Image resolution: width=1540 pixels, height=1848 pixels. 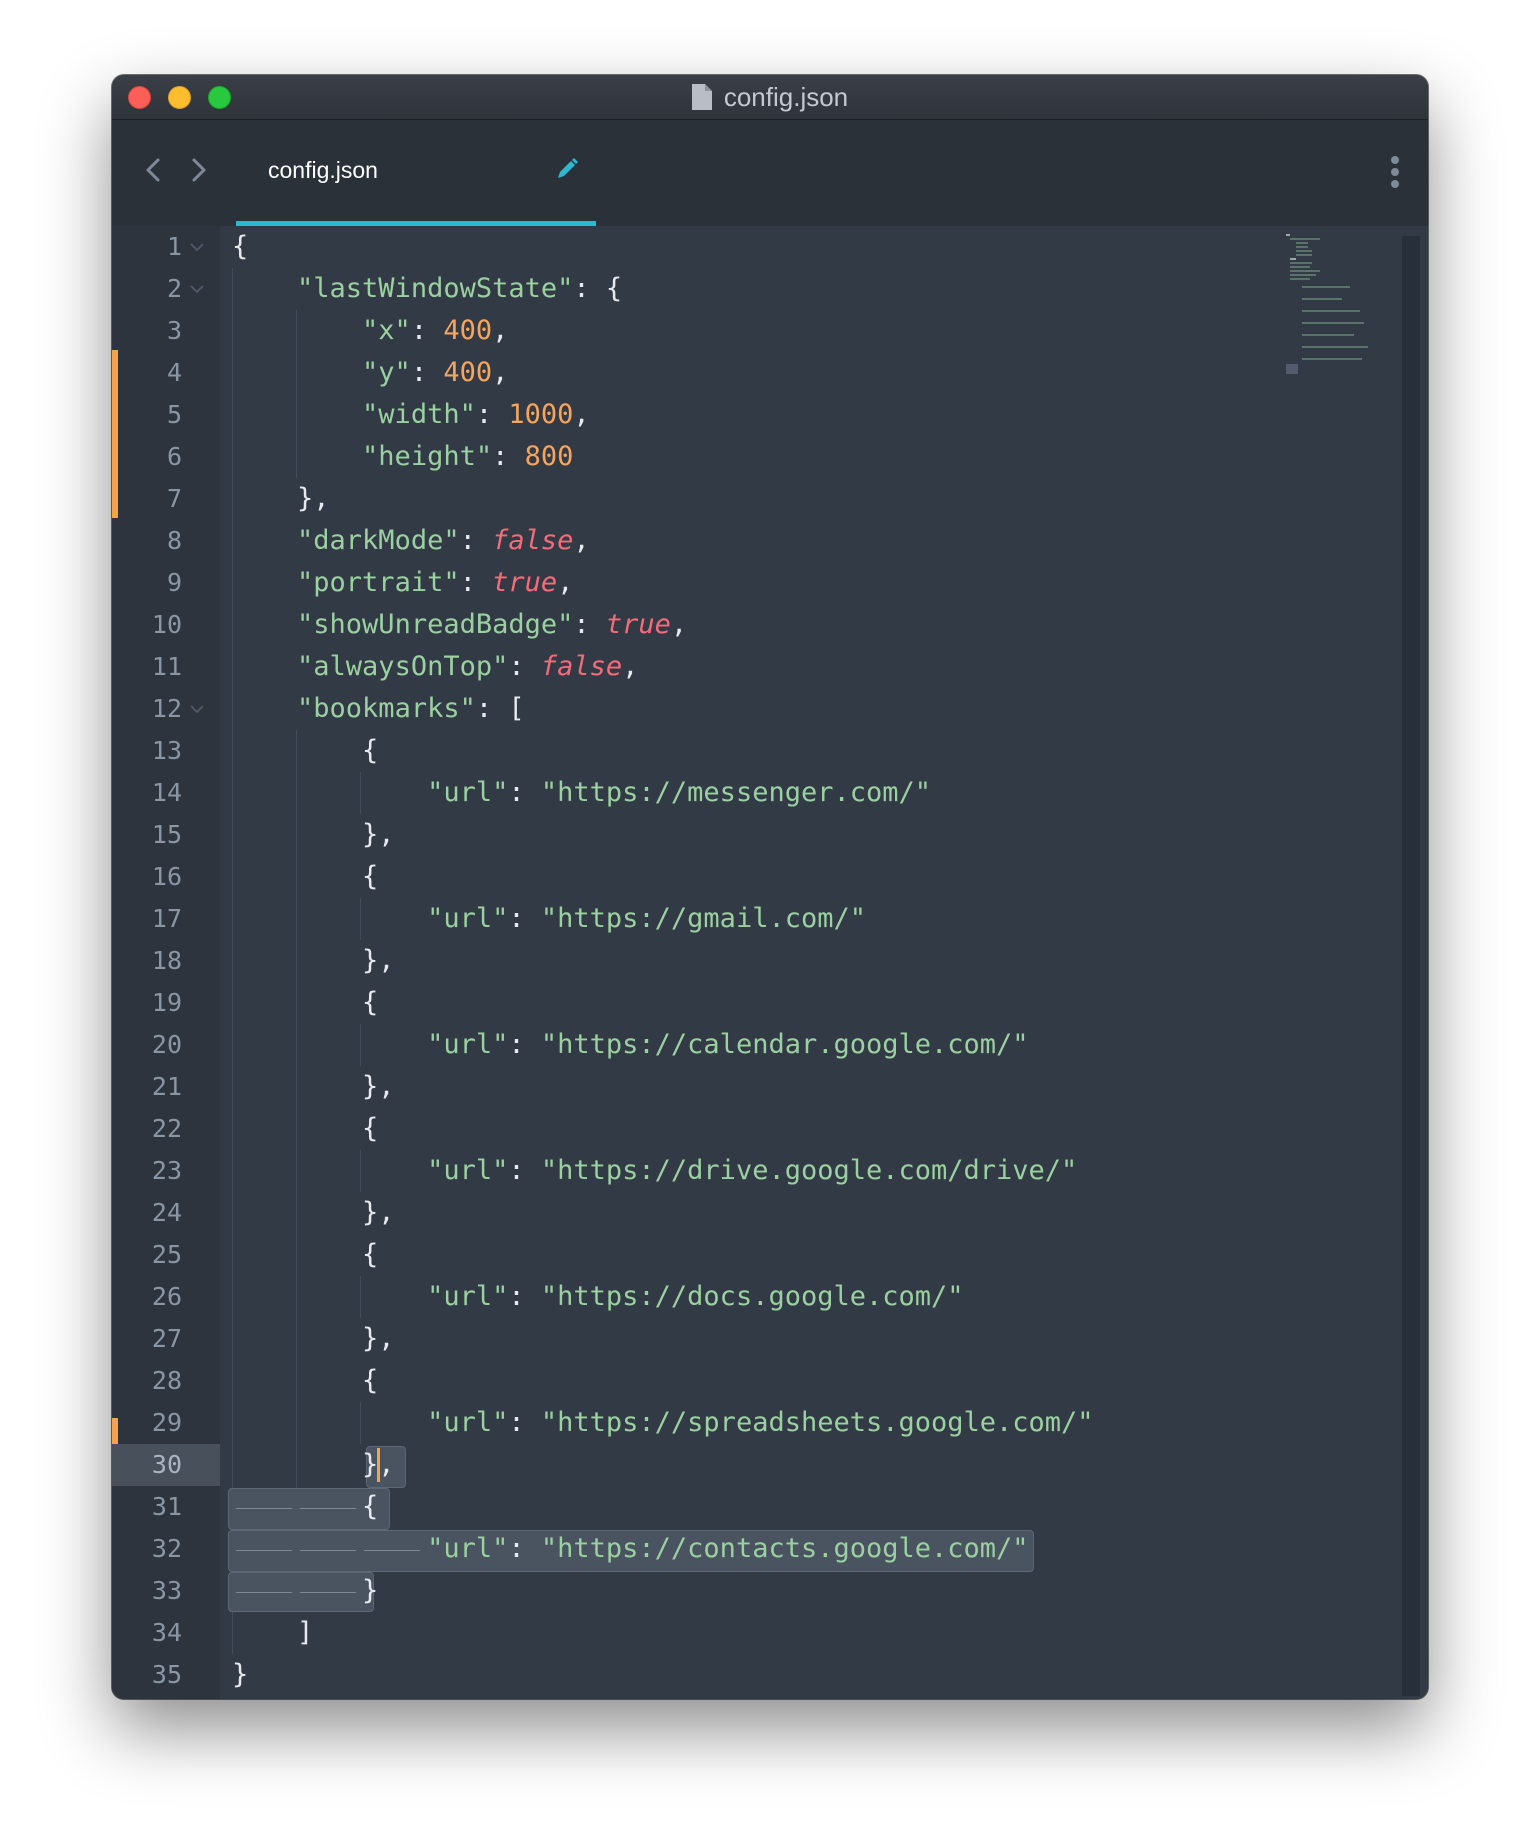 I want to click on code-line: "url": "https://contacts.google.com/", so click(x=728, y=1548).